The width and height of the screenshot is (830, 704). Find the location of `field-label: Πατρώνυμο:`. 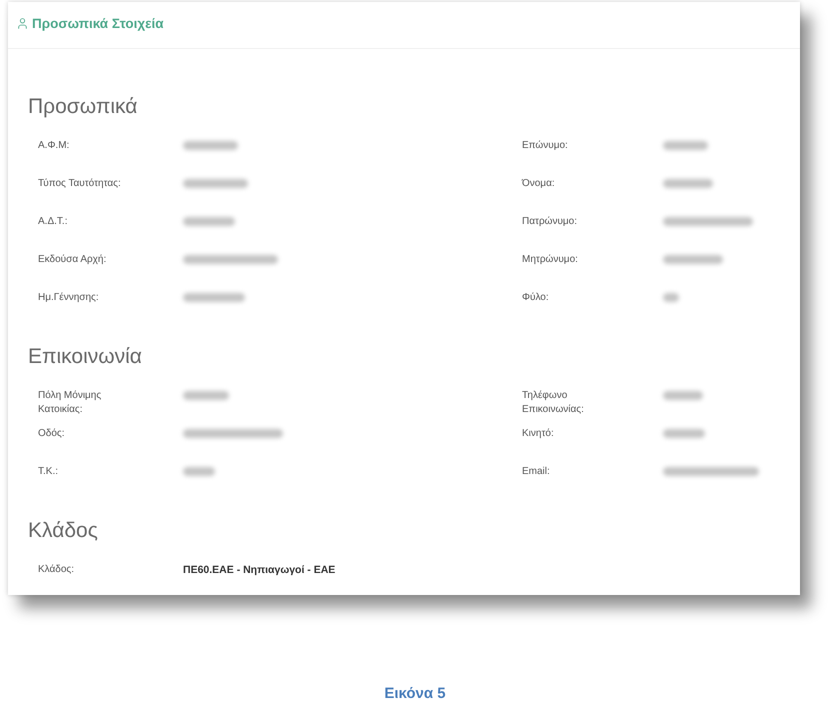

field-label: Πατρώνυμο: is located at coordinates (550, 222).